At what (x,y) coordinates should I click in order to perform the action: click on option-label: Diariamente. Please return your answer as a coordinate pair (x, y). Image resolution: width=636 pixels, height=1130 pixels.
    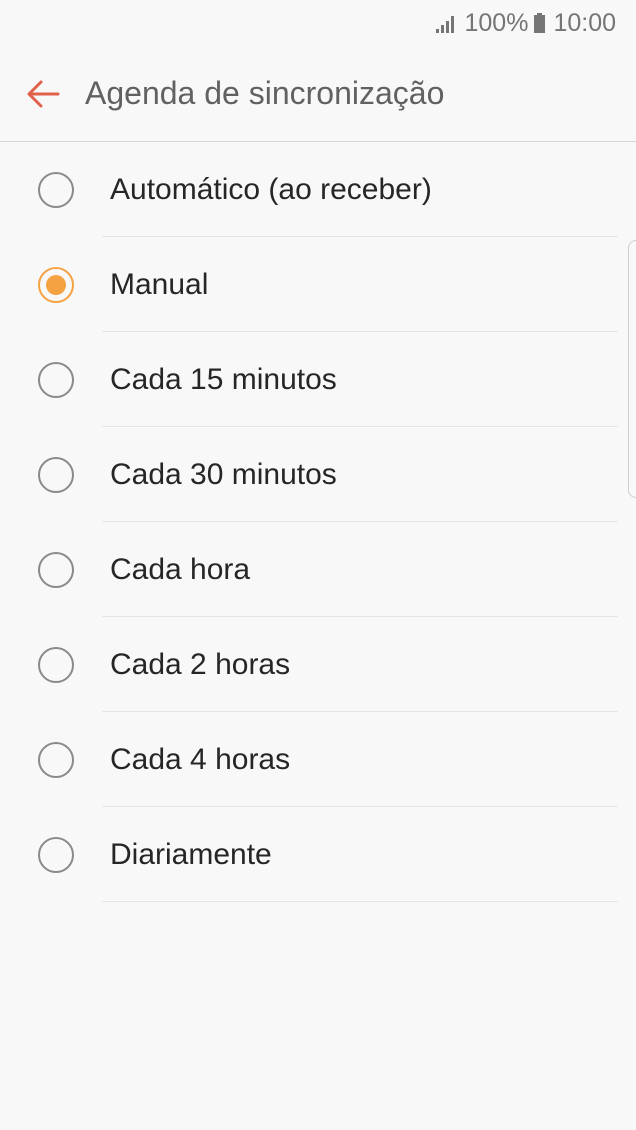
    Looking at the image, I should click on (191, 854).